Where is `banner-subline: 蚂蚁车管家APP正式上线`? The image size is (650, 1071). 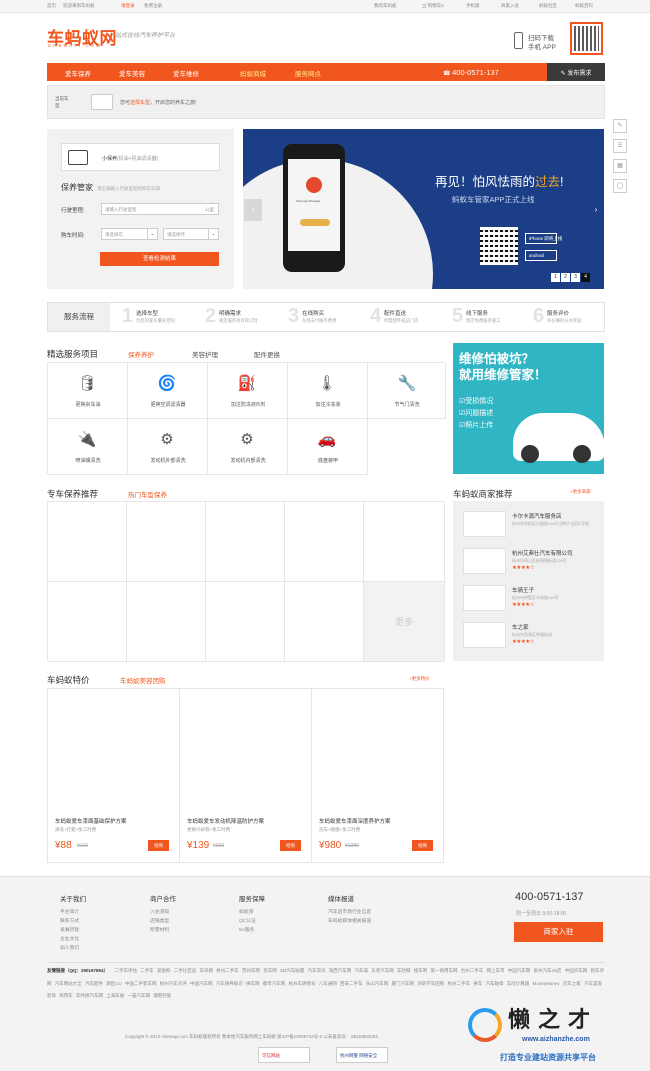
banner-subline: 蚂蚁车管家APP正式上线 is located at coordinates (493, 199).